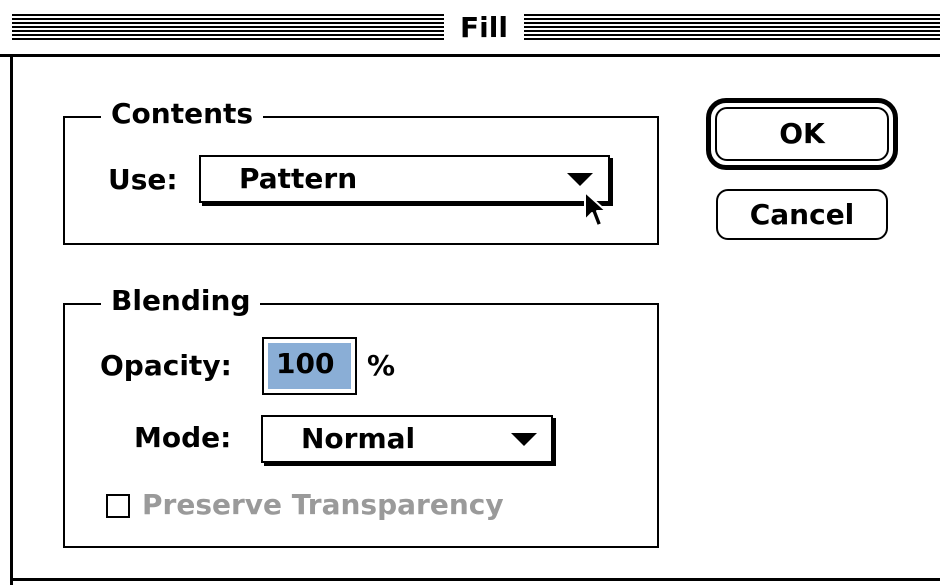 This screenshot has width=940, height=585. What do you see at coordinates (183, 437) in the screenshot?
I see `mode-label: Mode:` at bounding box center [183, 437].